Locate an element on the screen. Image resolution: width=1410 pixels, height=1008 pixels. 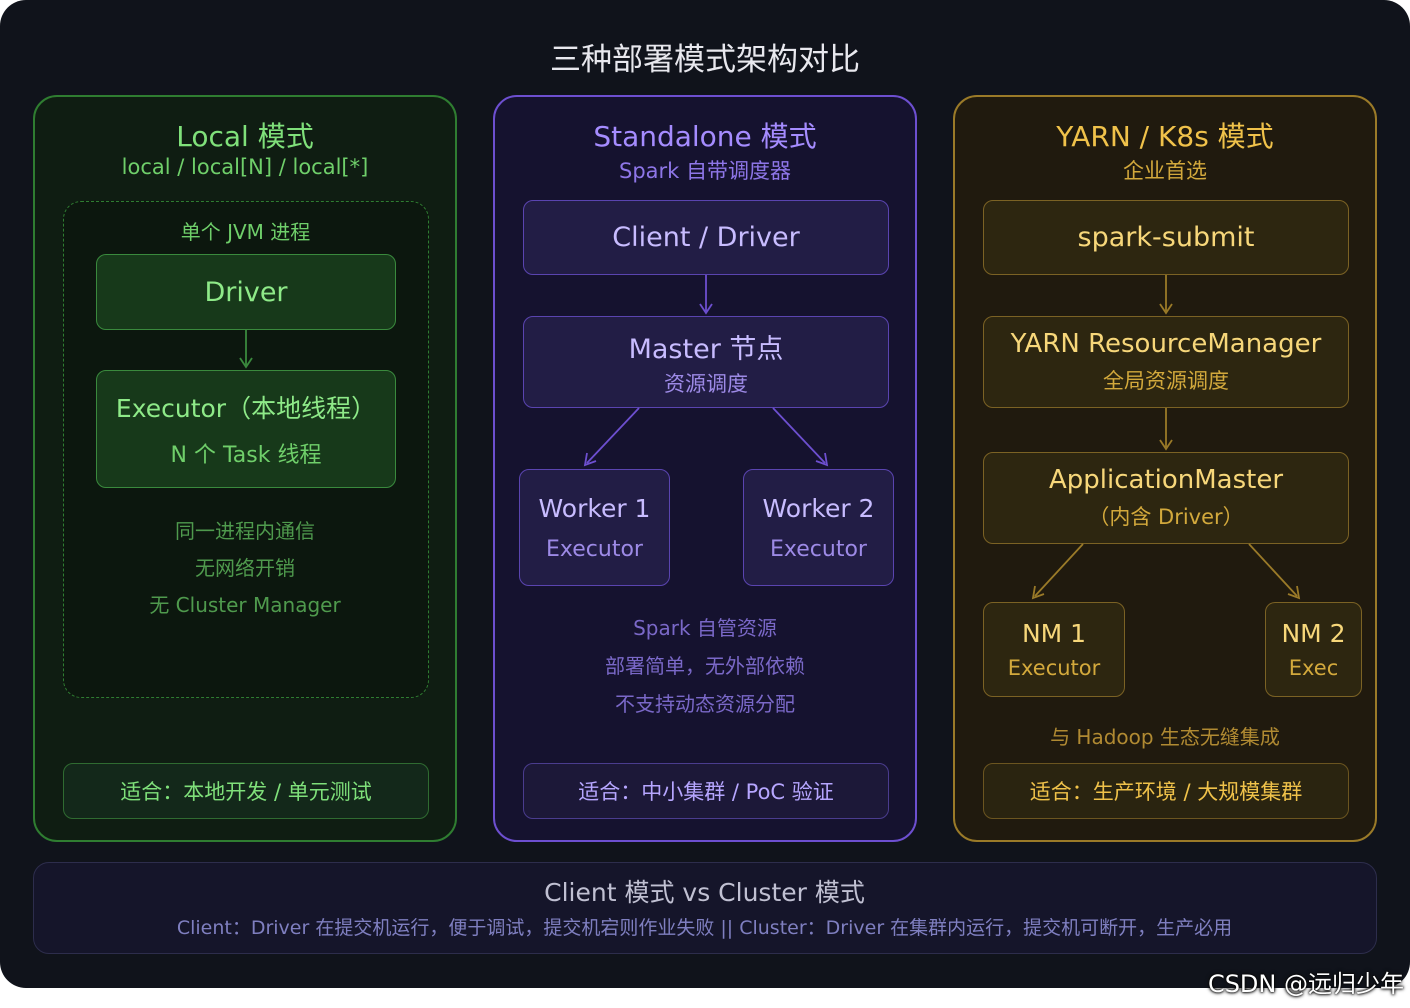
am-to-nm2-arrow is located at coordinates (1273, 570).